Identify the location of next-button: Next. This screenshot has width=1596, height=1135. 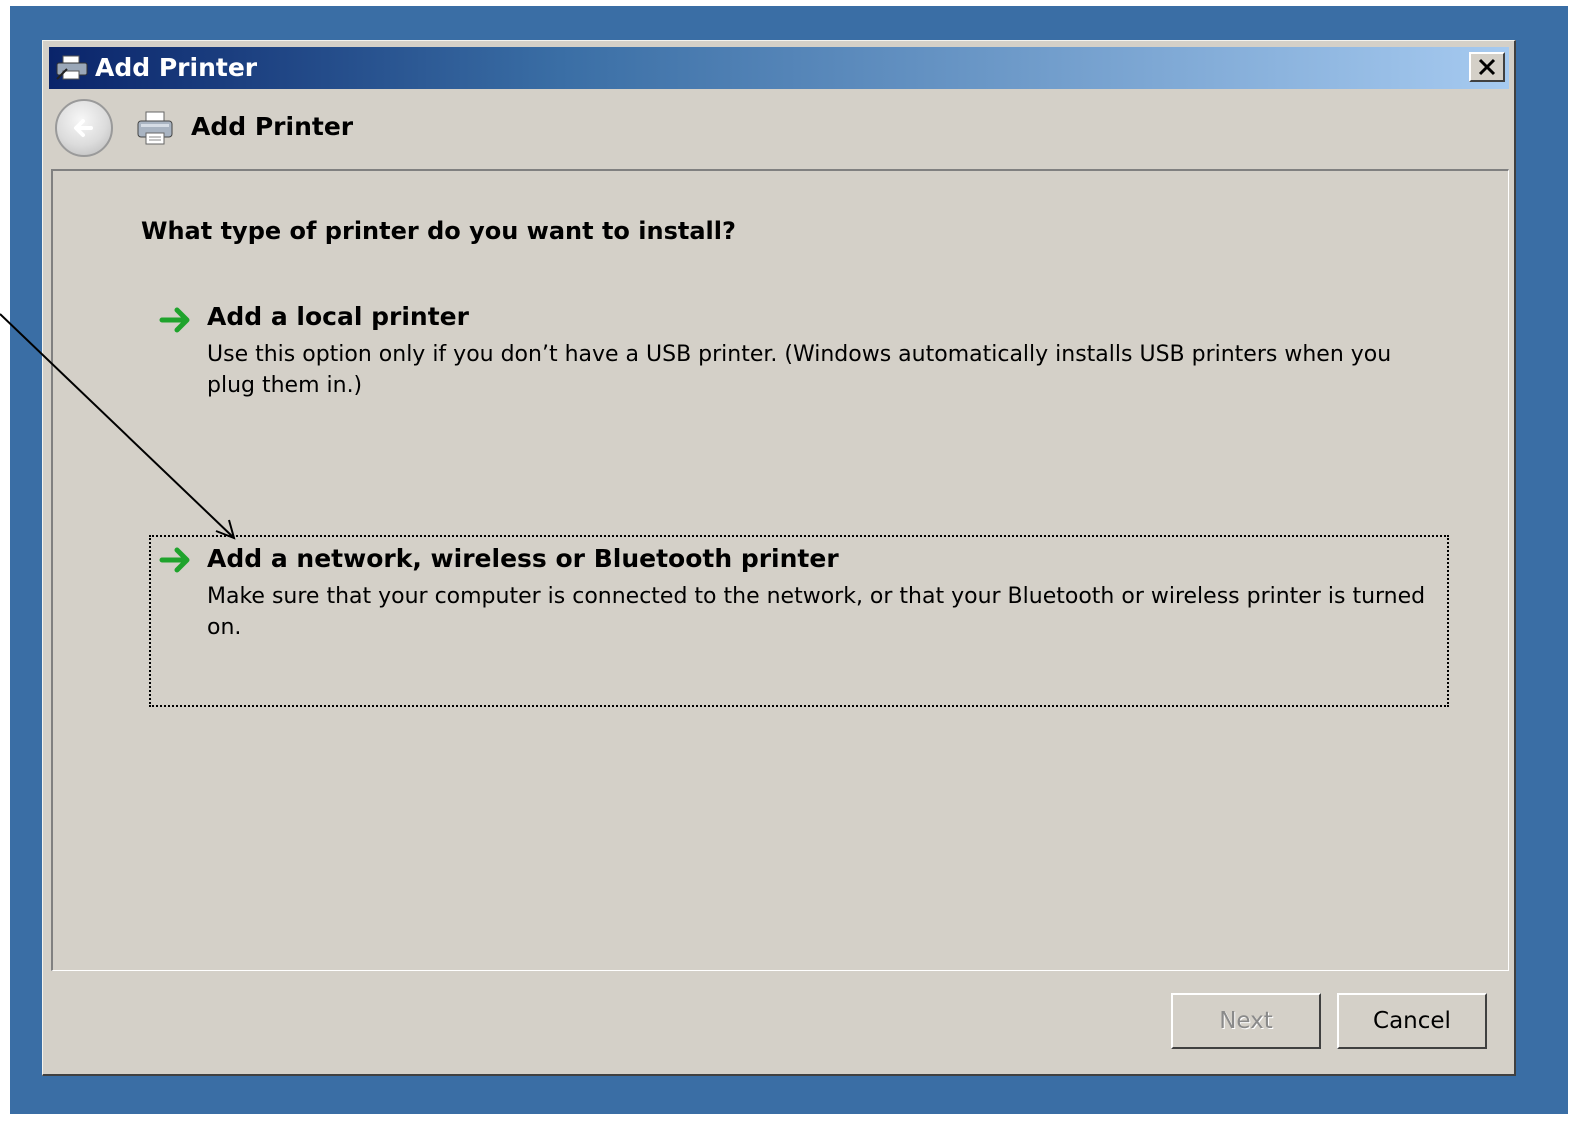
(1246, 1021).